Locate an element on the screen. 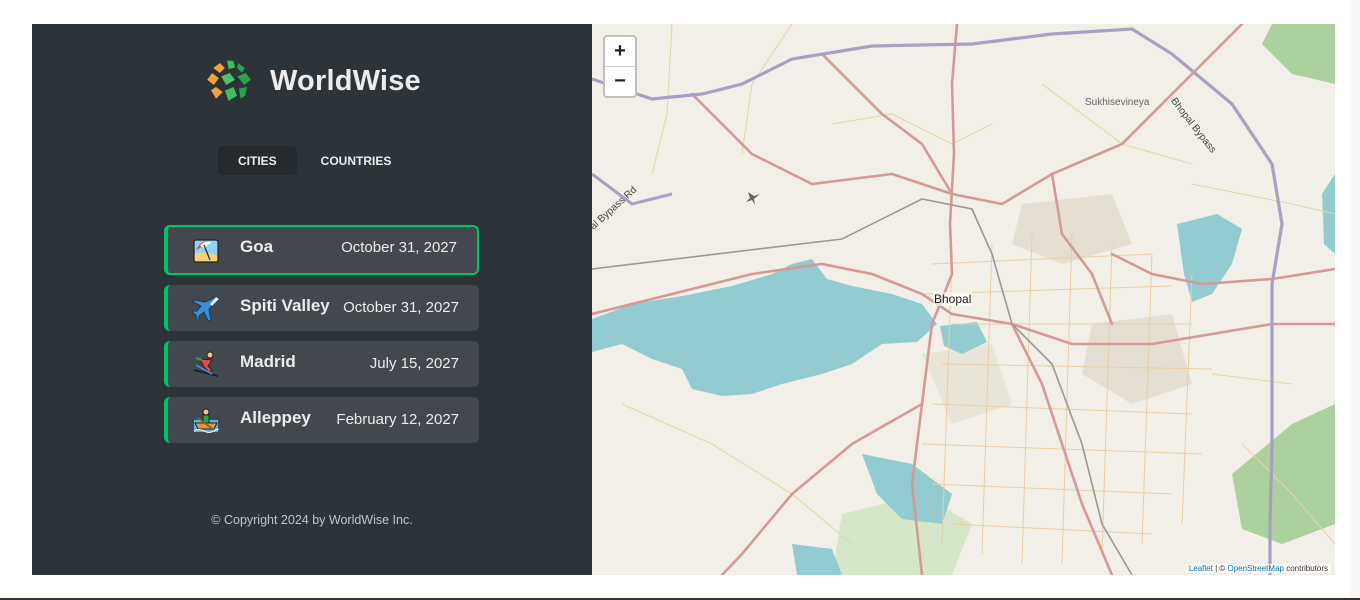 This screenshot has width=1360, height=600. city-item-spiti-valley: Spiti Valley October 31, 2027 is located at coordinates (321, 308).